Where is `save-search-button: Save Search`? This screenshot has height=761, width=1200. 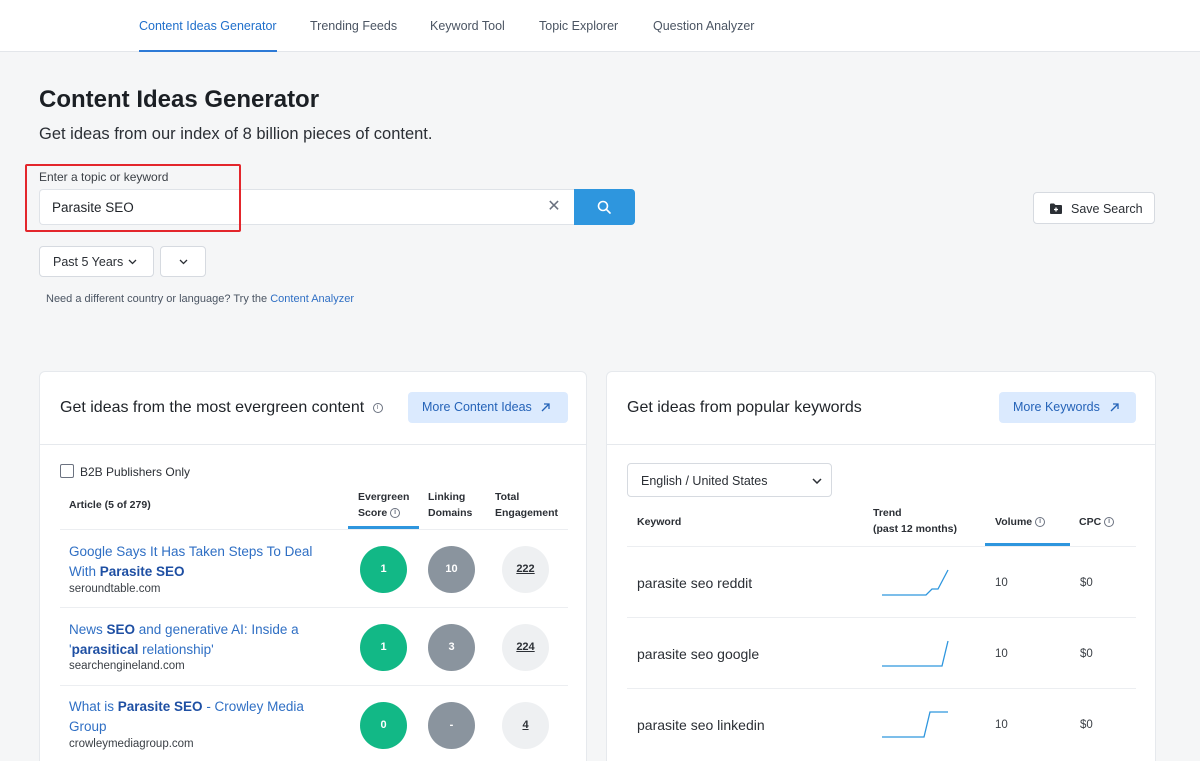 save-search-button: Save Search is located at coordinates (1094, 208).